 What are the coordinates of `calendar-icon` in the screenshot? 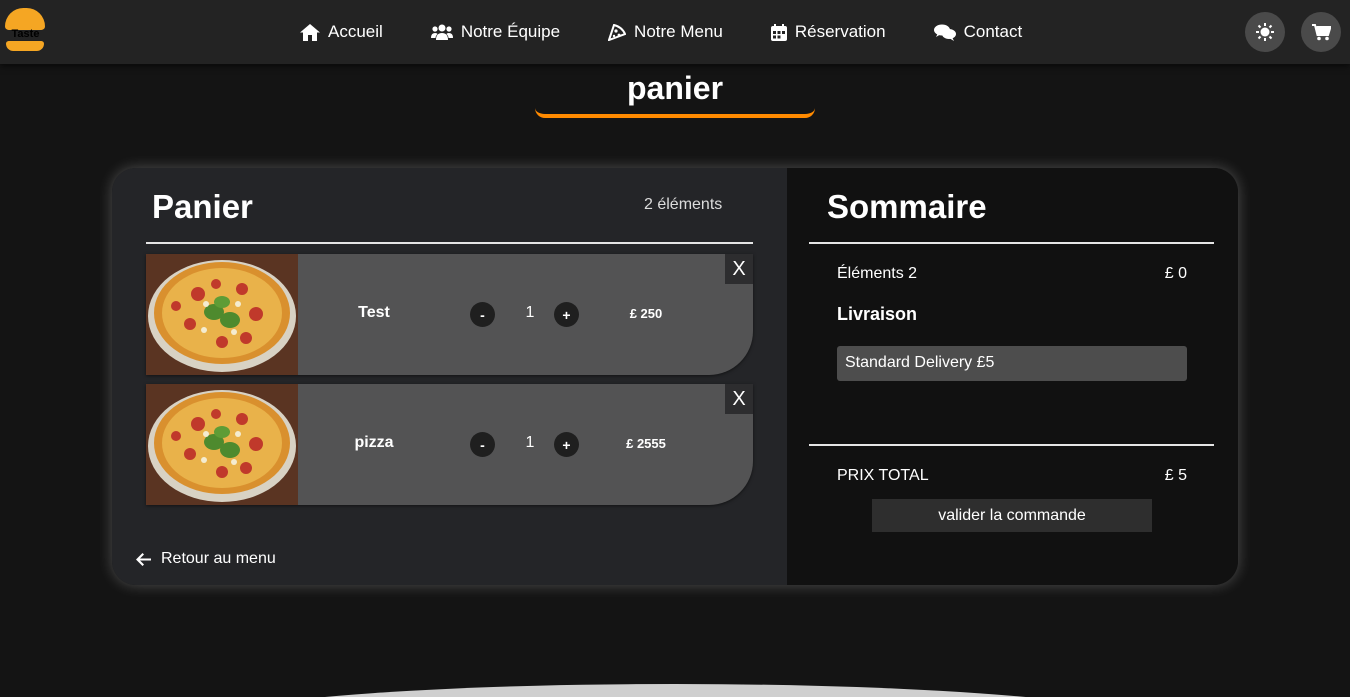 It's located at (778, 32).